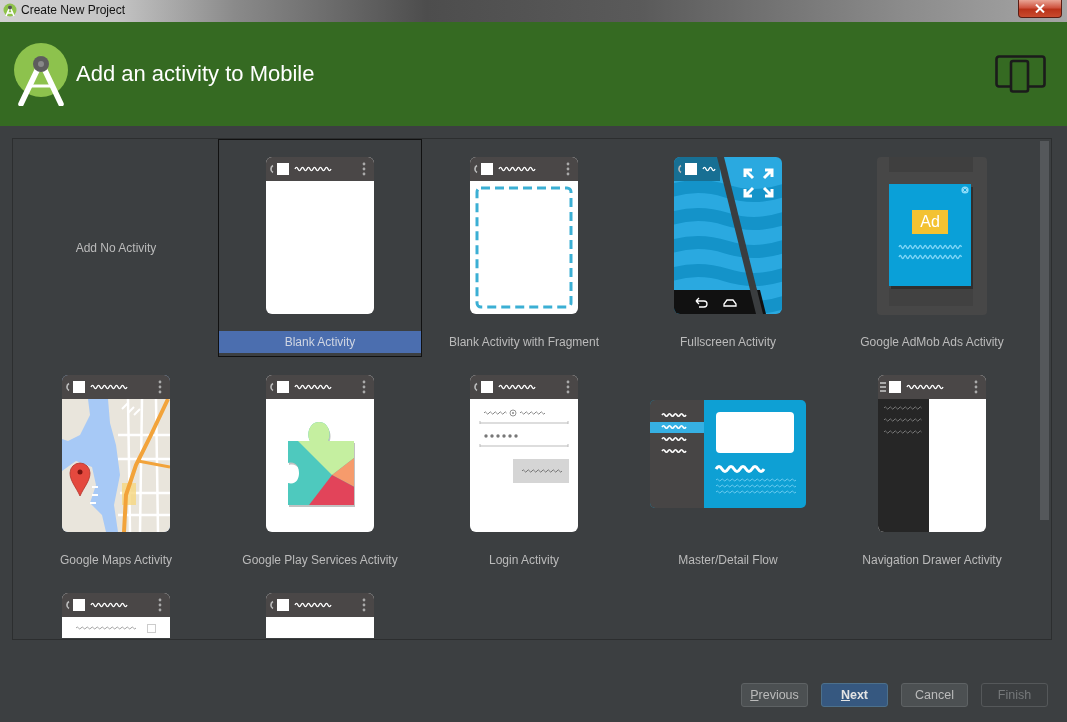 The width and height of the screenshot is (1067, 722). What do you see at coordinates (854, 695) in the screenshot?
I see `dialog-button: Next` at bounding box center [854, 695].